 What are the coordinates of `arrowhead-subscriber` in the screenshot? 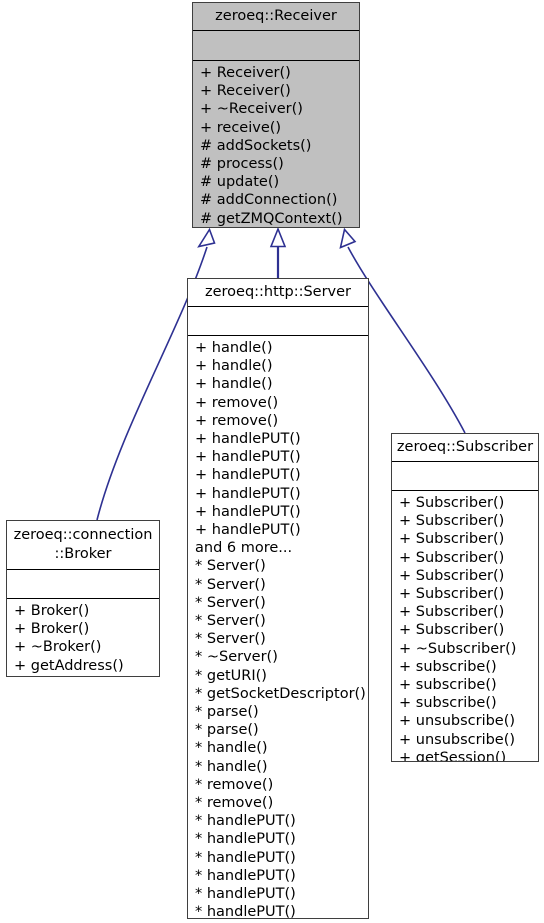 It's located at (348, 238).